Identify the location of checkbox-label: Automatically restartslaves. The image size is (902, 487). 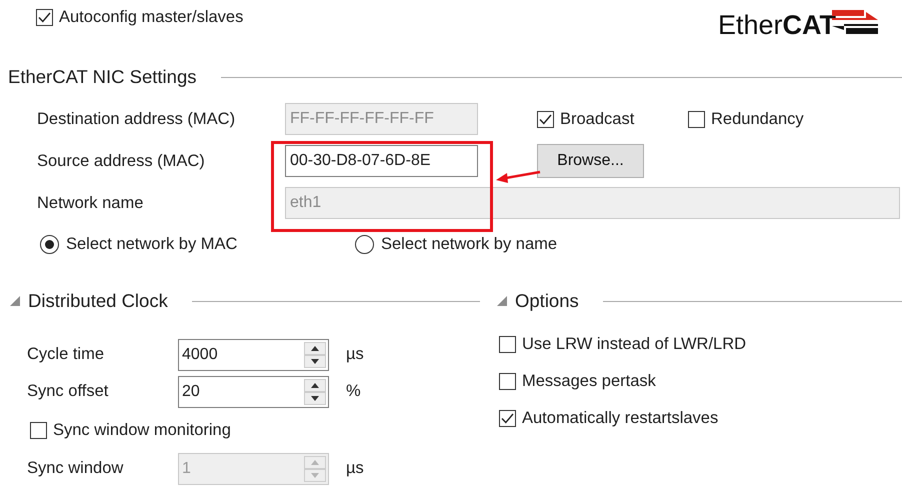
(620, 418).